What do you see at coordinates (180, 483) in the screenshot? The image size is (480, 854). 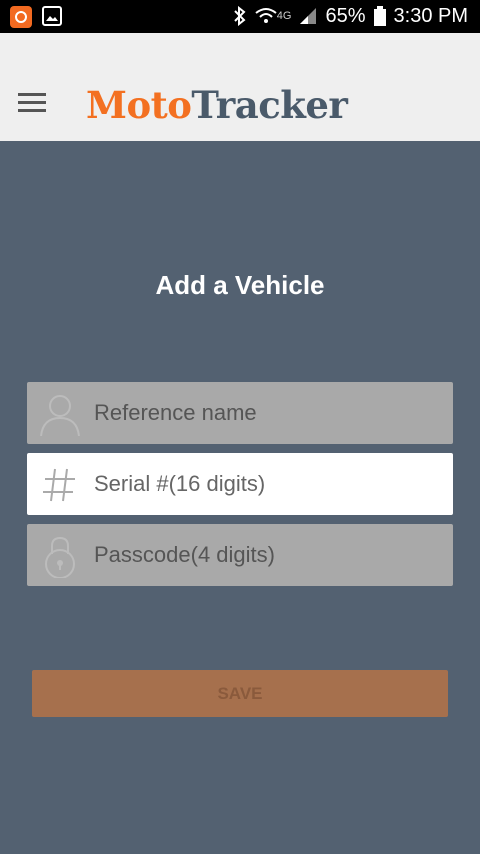 I see `serial-placeholder: Serial #(16 digits)` at bounding box center [180, 483].